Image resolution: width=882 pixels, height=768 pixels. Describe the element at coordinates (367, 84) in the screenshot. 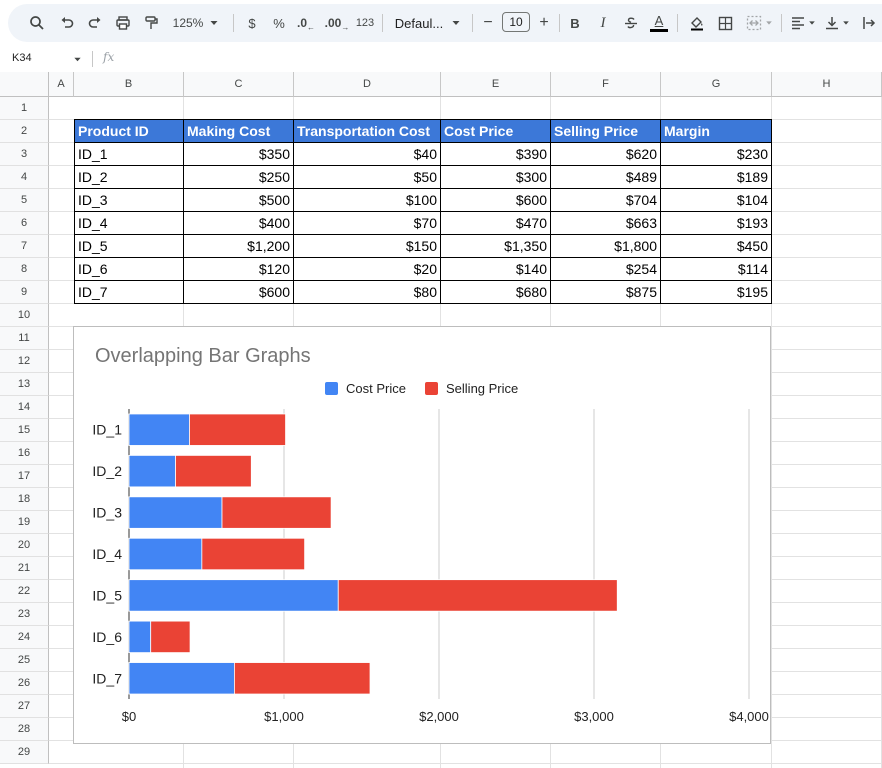

I see `column-header-d: D` at that location.